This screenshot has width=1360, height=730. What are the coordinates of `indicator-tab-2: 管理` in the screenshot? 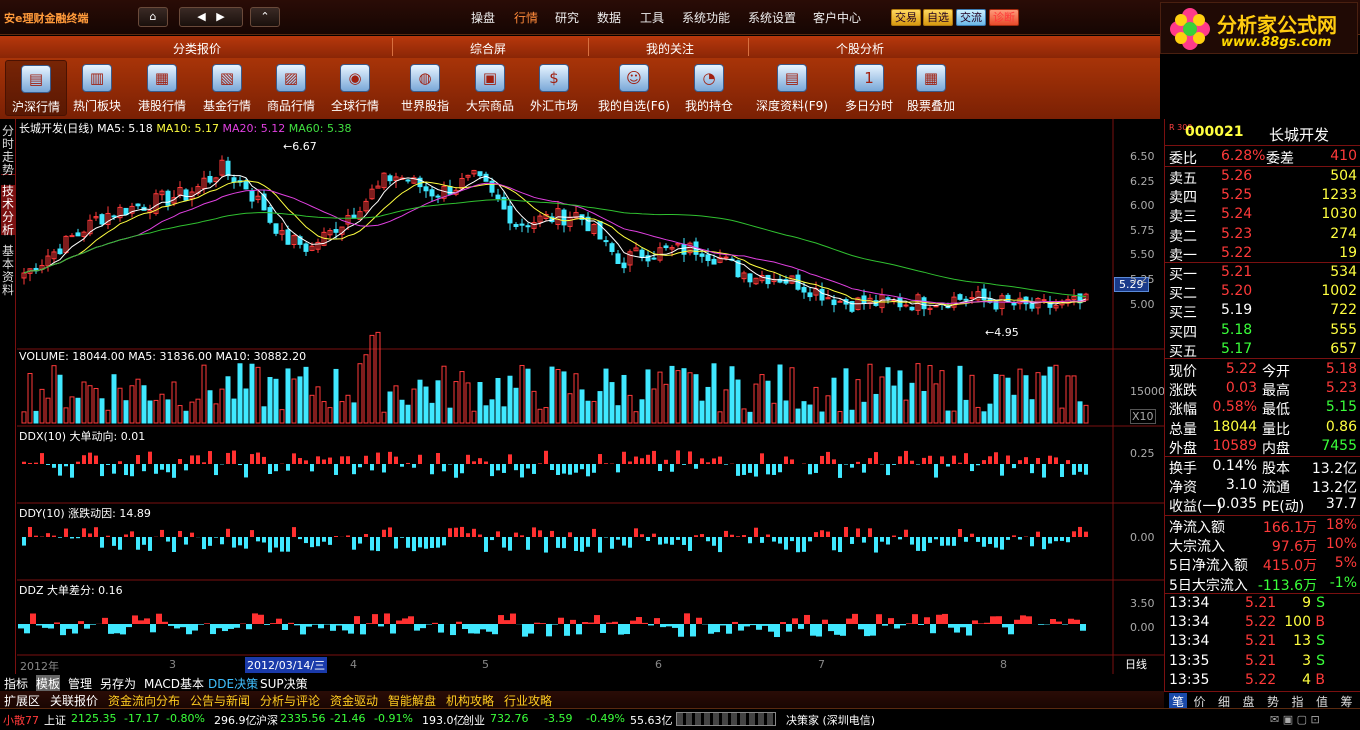 It's located at (80, 683).